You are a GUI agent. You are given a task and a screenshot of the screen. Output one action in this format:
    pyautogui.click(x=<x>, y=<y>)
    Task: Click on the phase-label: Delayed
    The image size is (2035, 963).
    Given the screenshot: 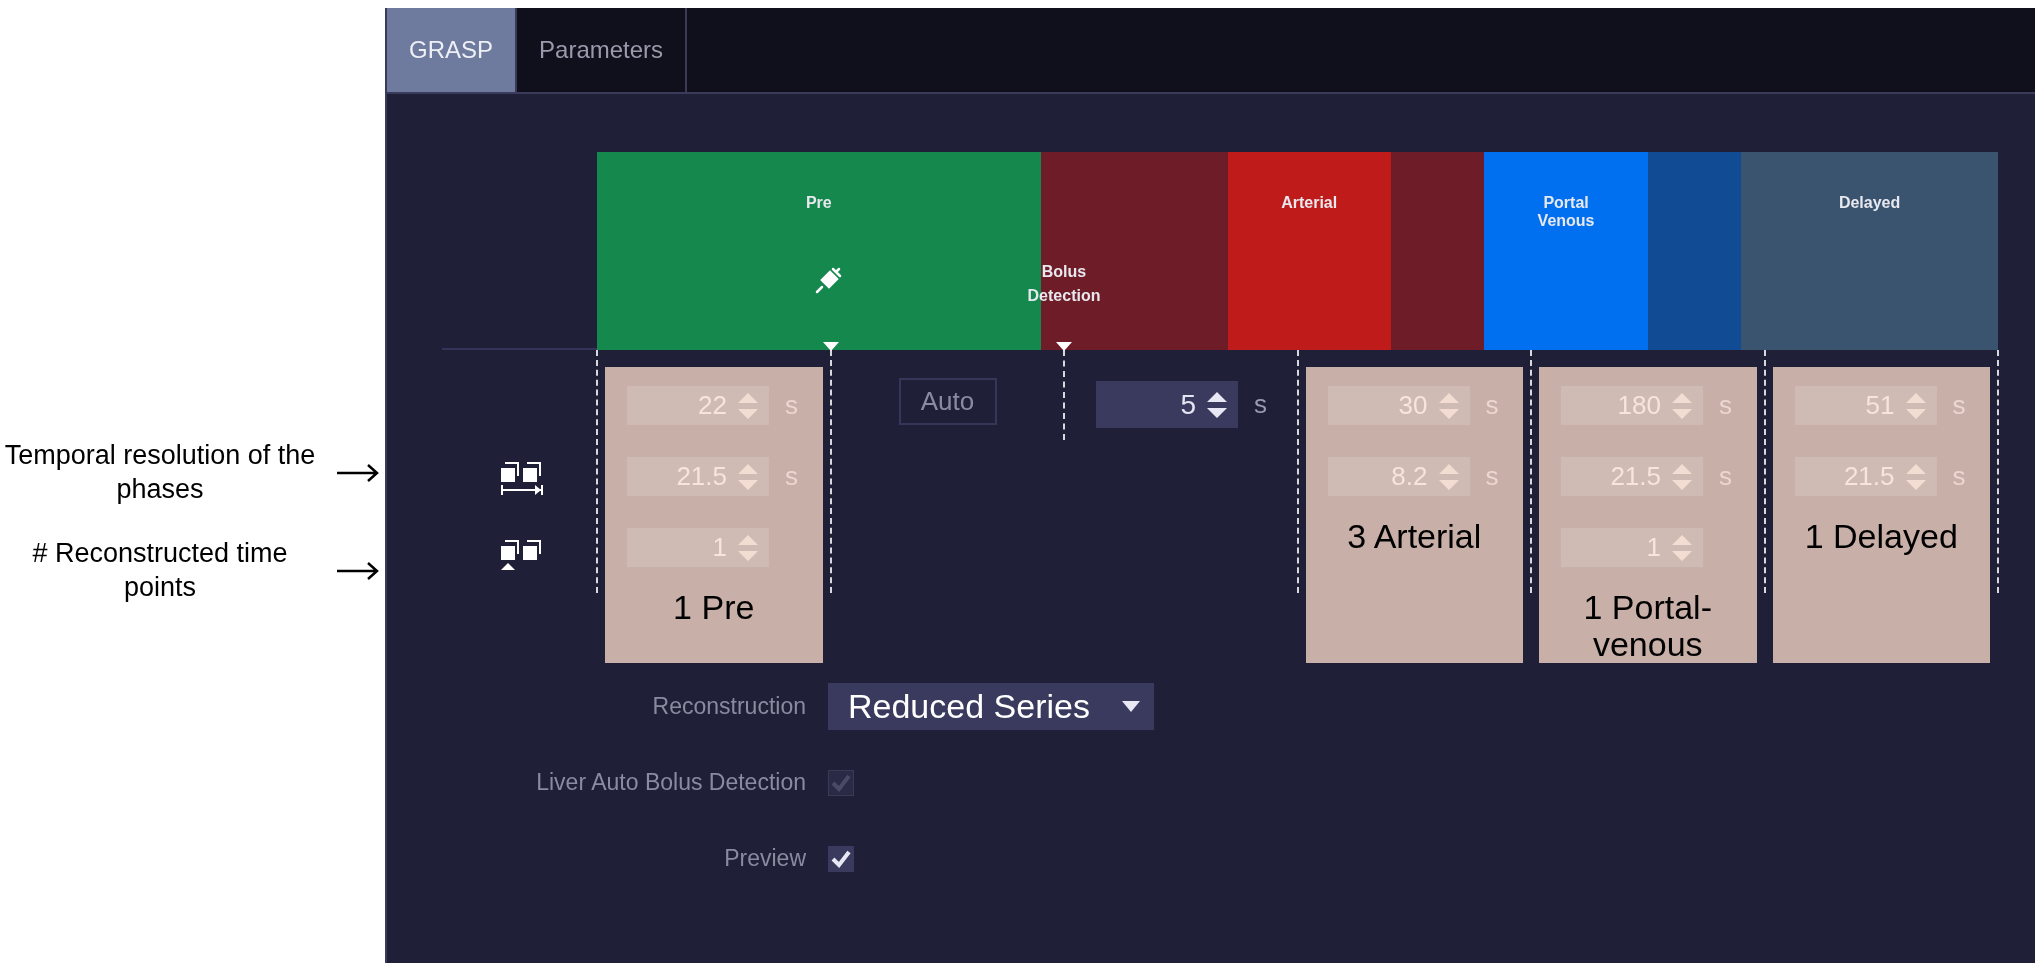 What is the action you would take?
    pyautogui.click(x=1869, y=203)
    